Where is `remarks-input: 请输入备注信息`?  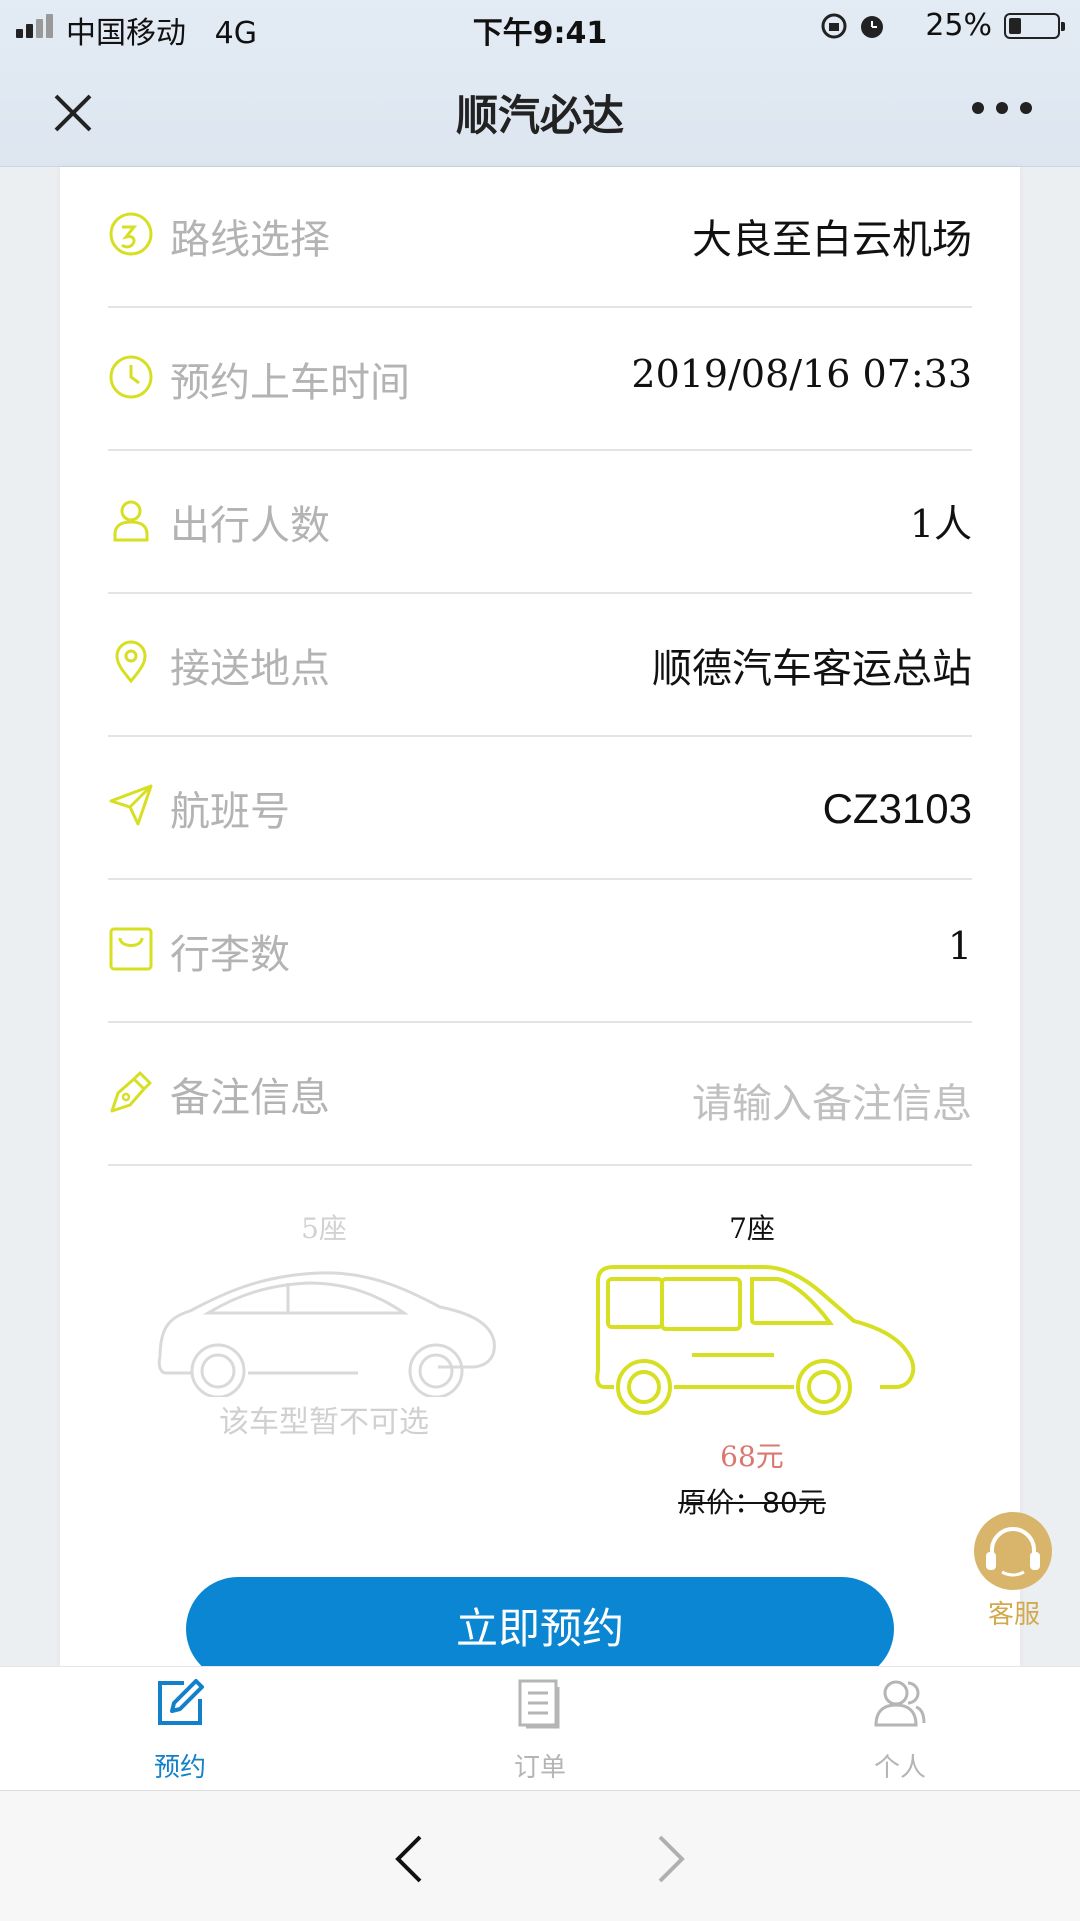
remarks-input: 请输入备注信息 is located at coordinates (832, 1100).